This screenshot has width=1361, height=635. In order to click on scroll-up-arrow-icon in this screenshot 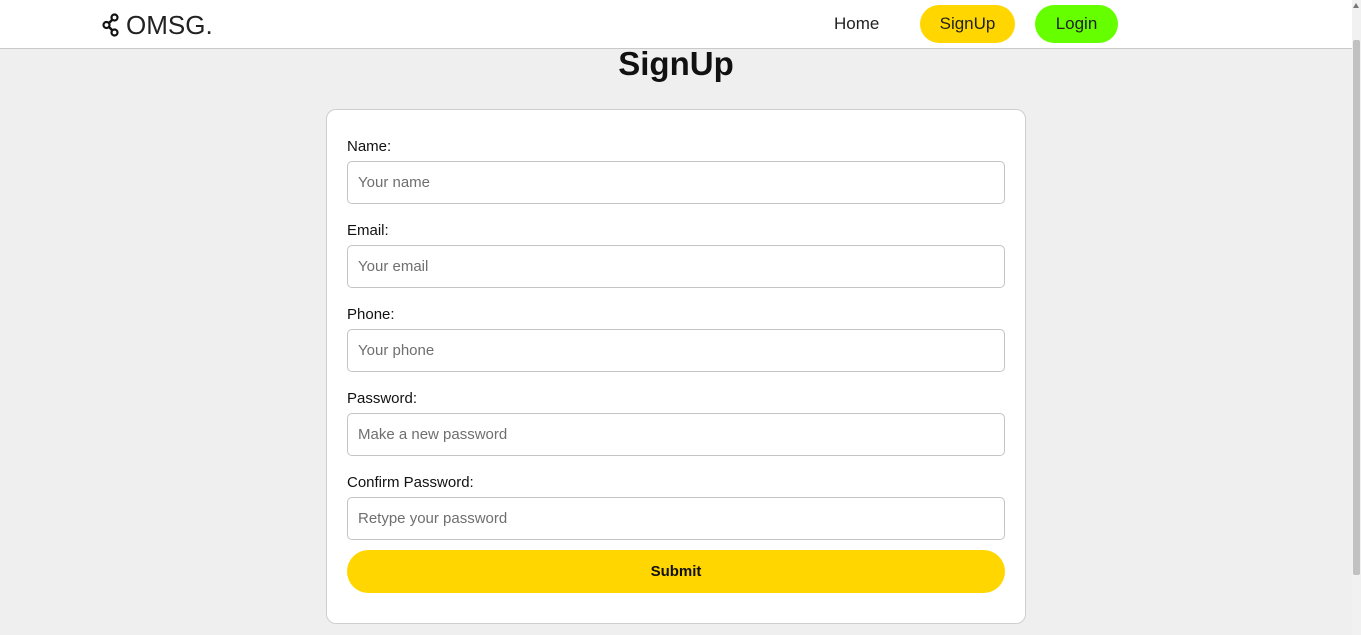, I will do `click(1356, 5)`.